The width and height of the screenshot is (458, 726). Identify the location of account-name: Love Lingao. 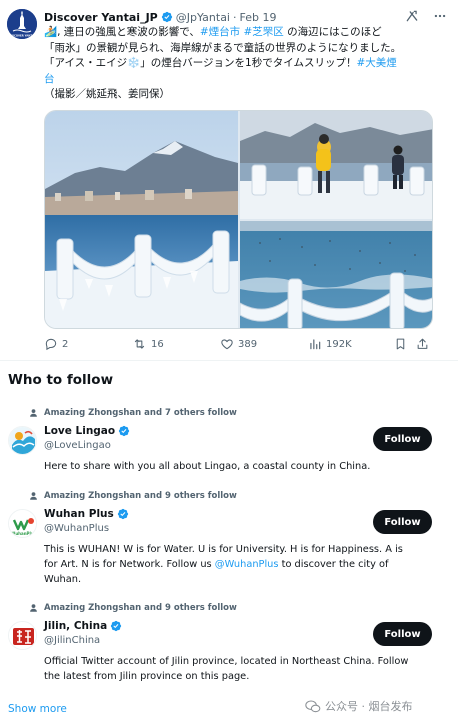
(80, 431).